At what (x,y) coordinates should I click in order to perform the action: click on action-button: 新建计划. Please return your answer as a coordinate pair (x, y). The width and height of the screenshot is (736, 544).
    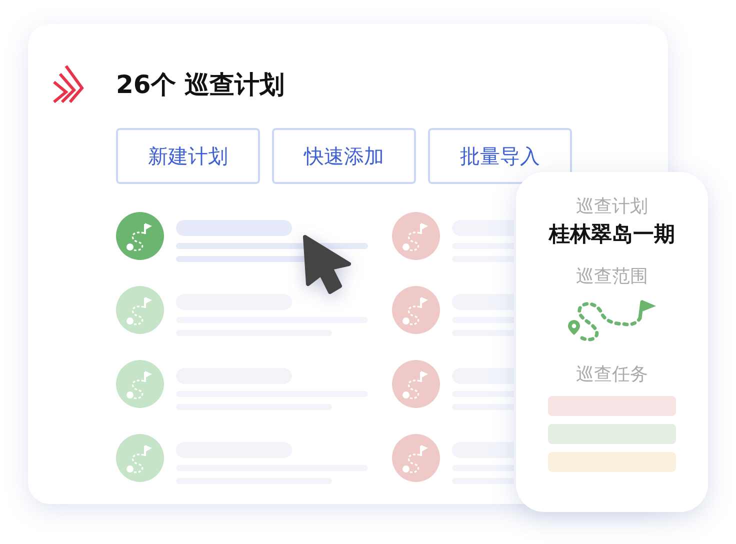
    Looking at the image, I should click on (188, 156).